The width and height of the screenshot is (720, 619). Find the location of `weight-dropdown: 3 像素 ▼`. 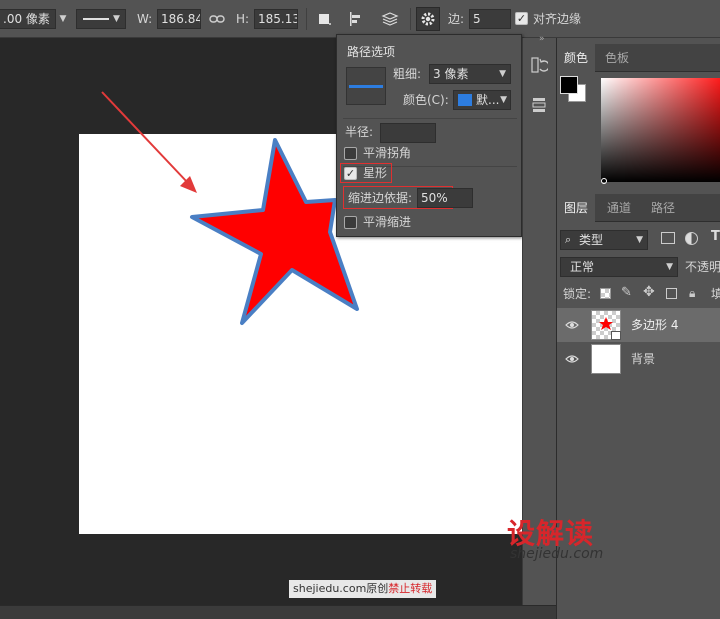

weight-dropdown: 3 像素 ▼ is located at coordinates (470, 74).